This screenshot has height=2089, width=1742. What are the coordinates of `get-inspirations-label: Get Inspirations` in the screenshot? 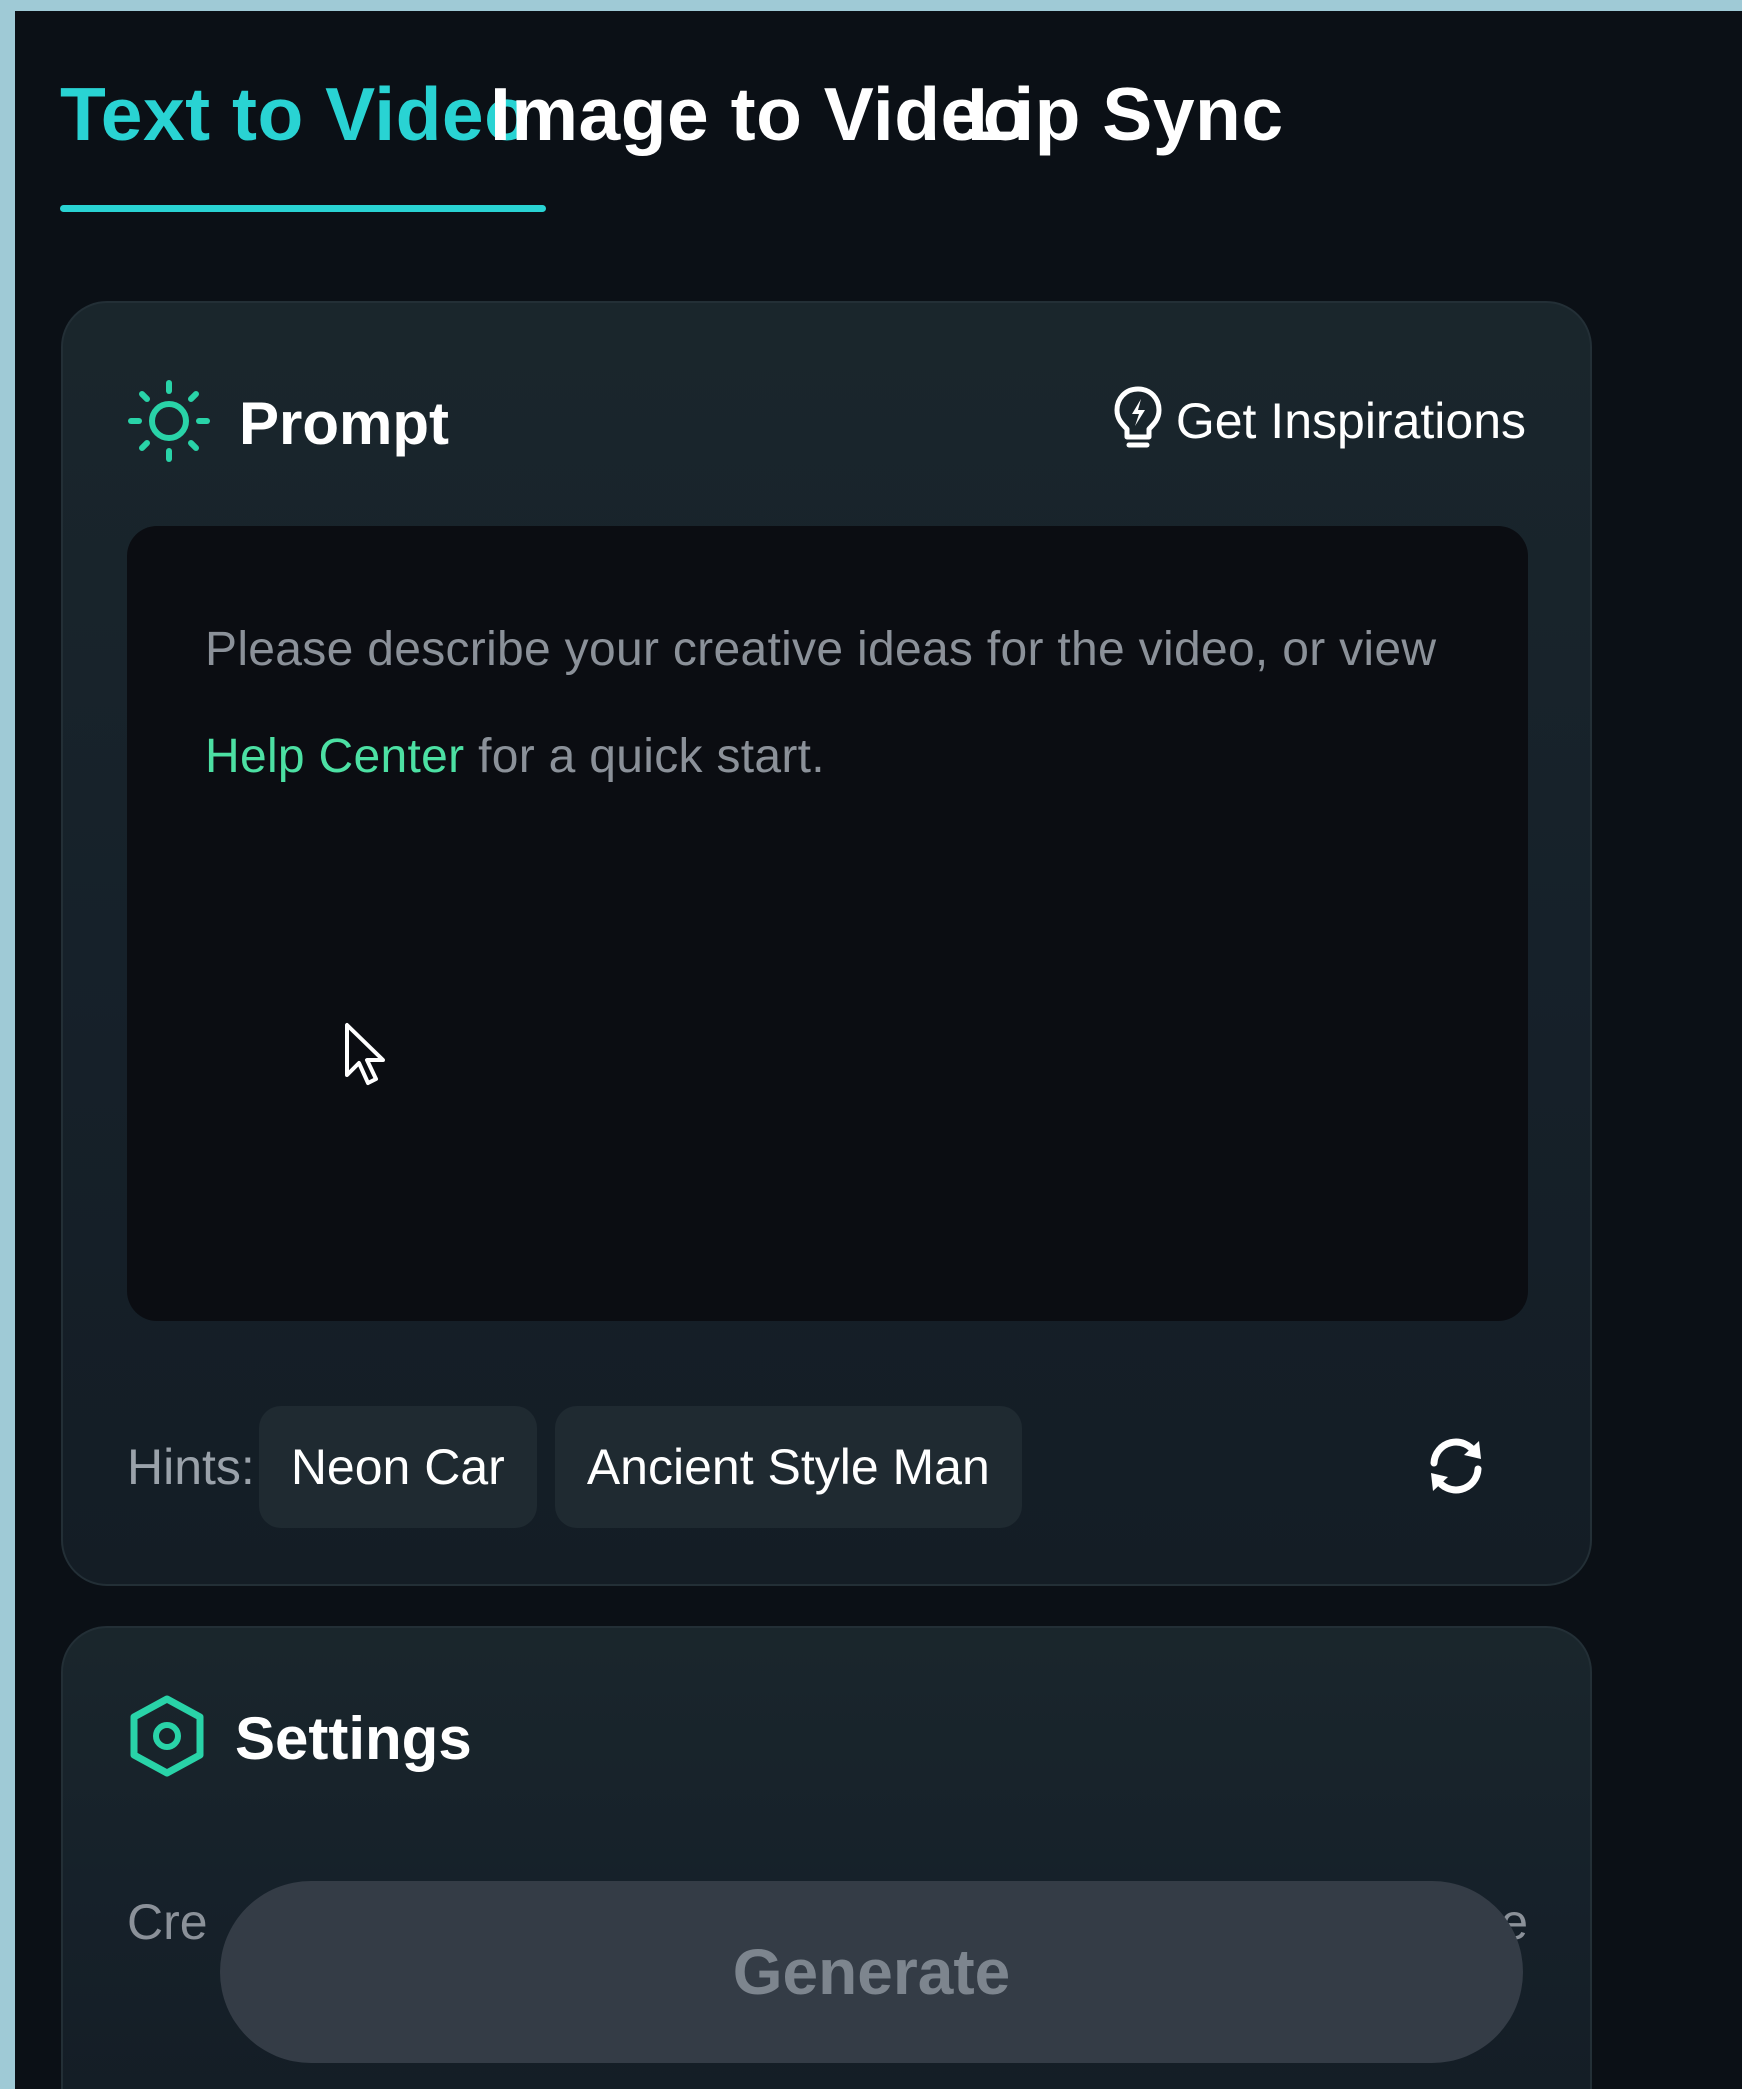 It's located at (1350, 420).